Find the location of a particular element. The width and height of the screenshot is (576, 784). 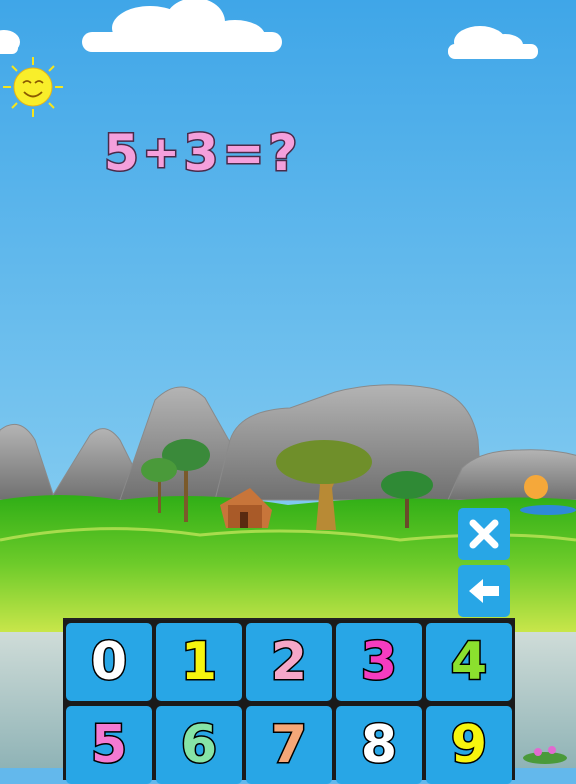

key-2: 2 is located at coordinates (289, 662).